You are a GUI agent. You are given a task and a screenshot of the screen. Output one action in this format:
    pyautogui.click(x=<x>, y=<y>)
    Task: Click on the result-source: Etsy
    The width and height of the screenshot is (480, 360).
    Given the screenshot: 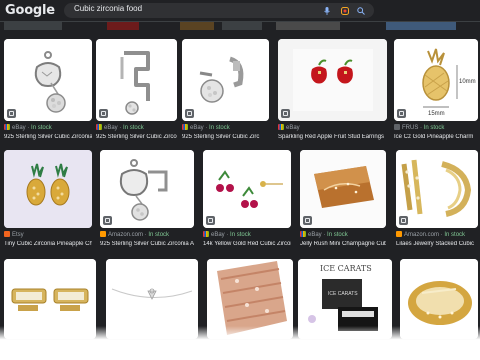 What is the action you would take?
    pyautogui.click(x=14, y=234)
    